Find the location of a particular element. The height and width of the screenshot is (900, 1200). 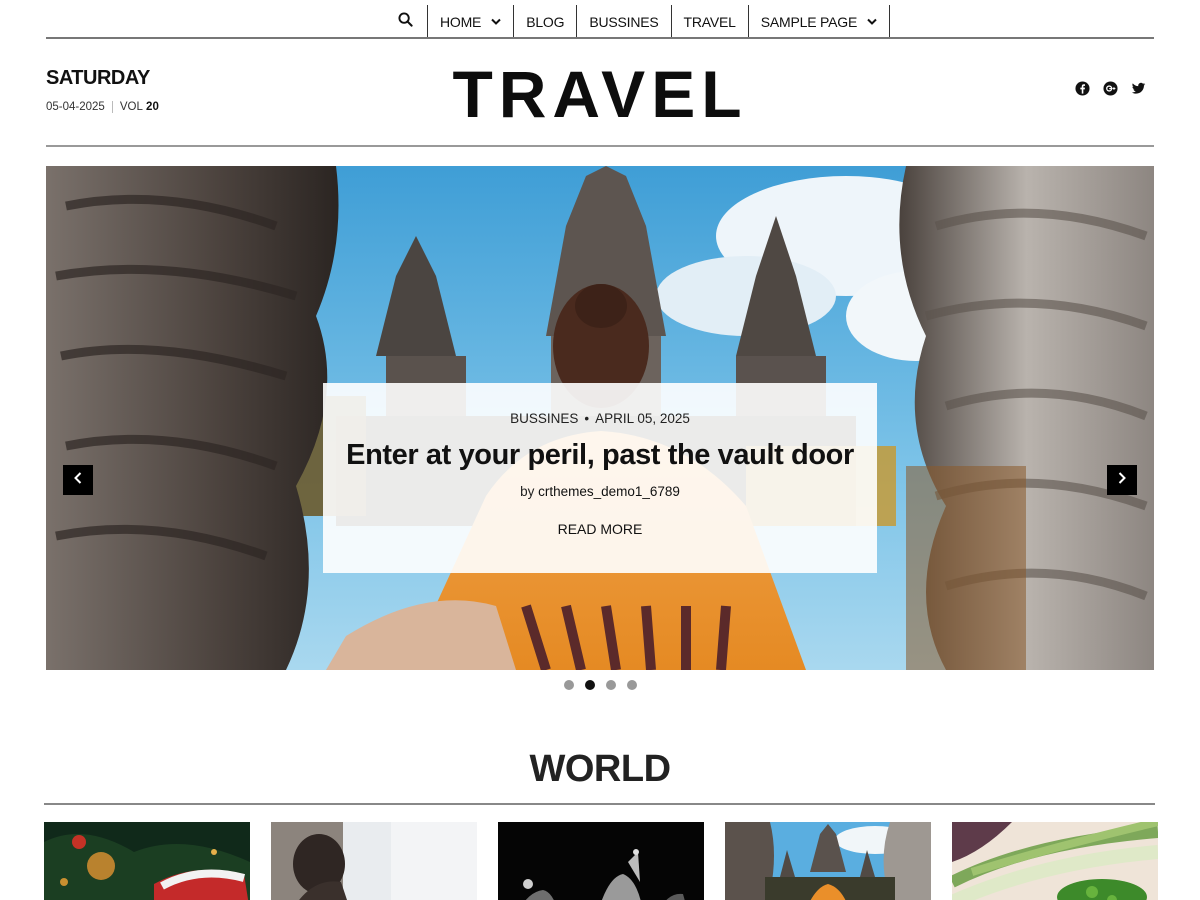

site-title: TRAVEL is located at coordinates (600, 94).